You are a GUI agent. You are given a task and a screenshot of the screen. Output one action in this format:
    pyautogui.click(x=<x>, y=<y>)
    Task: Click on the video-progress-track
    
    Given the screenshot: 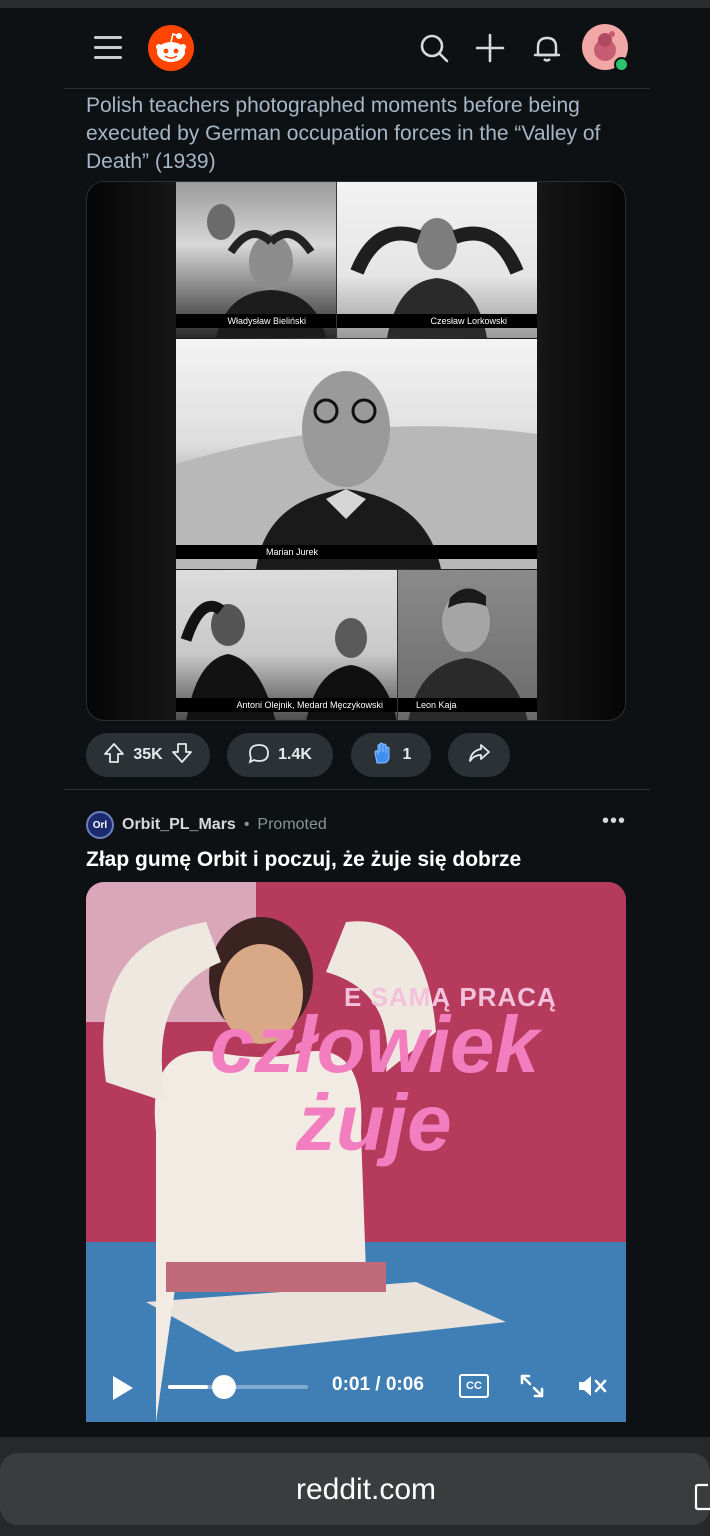 What is the action you would take?
    pyautogui.click(x=238, y=1387)
    